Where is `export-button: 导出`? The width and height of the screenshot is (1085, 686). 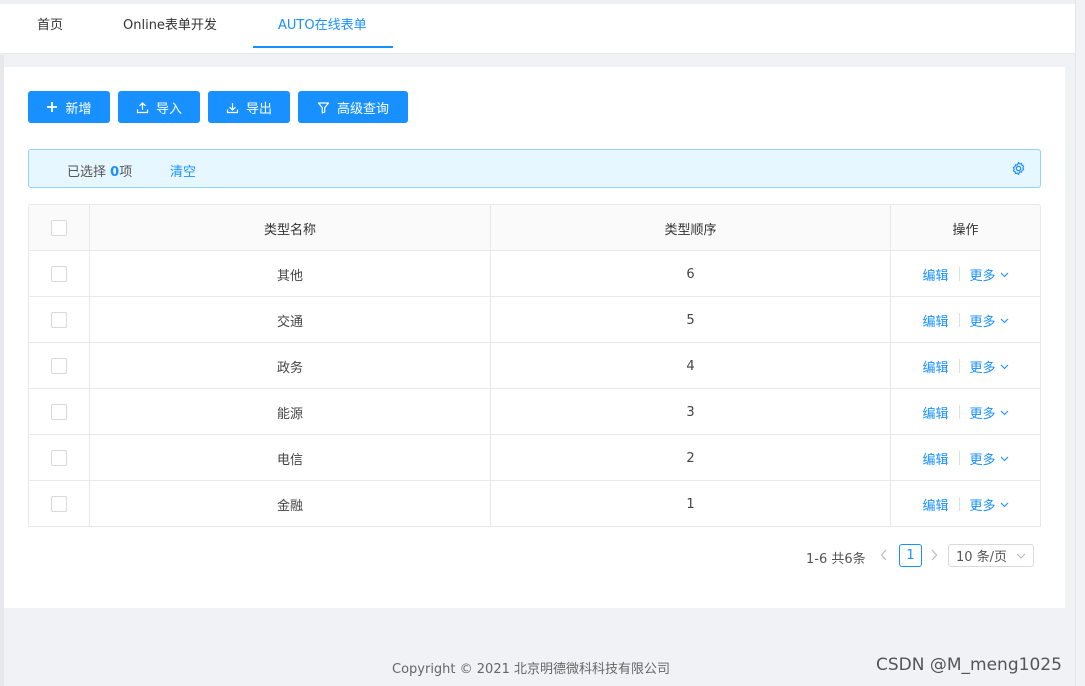 export-button: 导出 is located at coordinates (249, 107).